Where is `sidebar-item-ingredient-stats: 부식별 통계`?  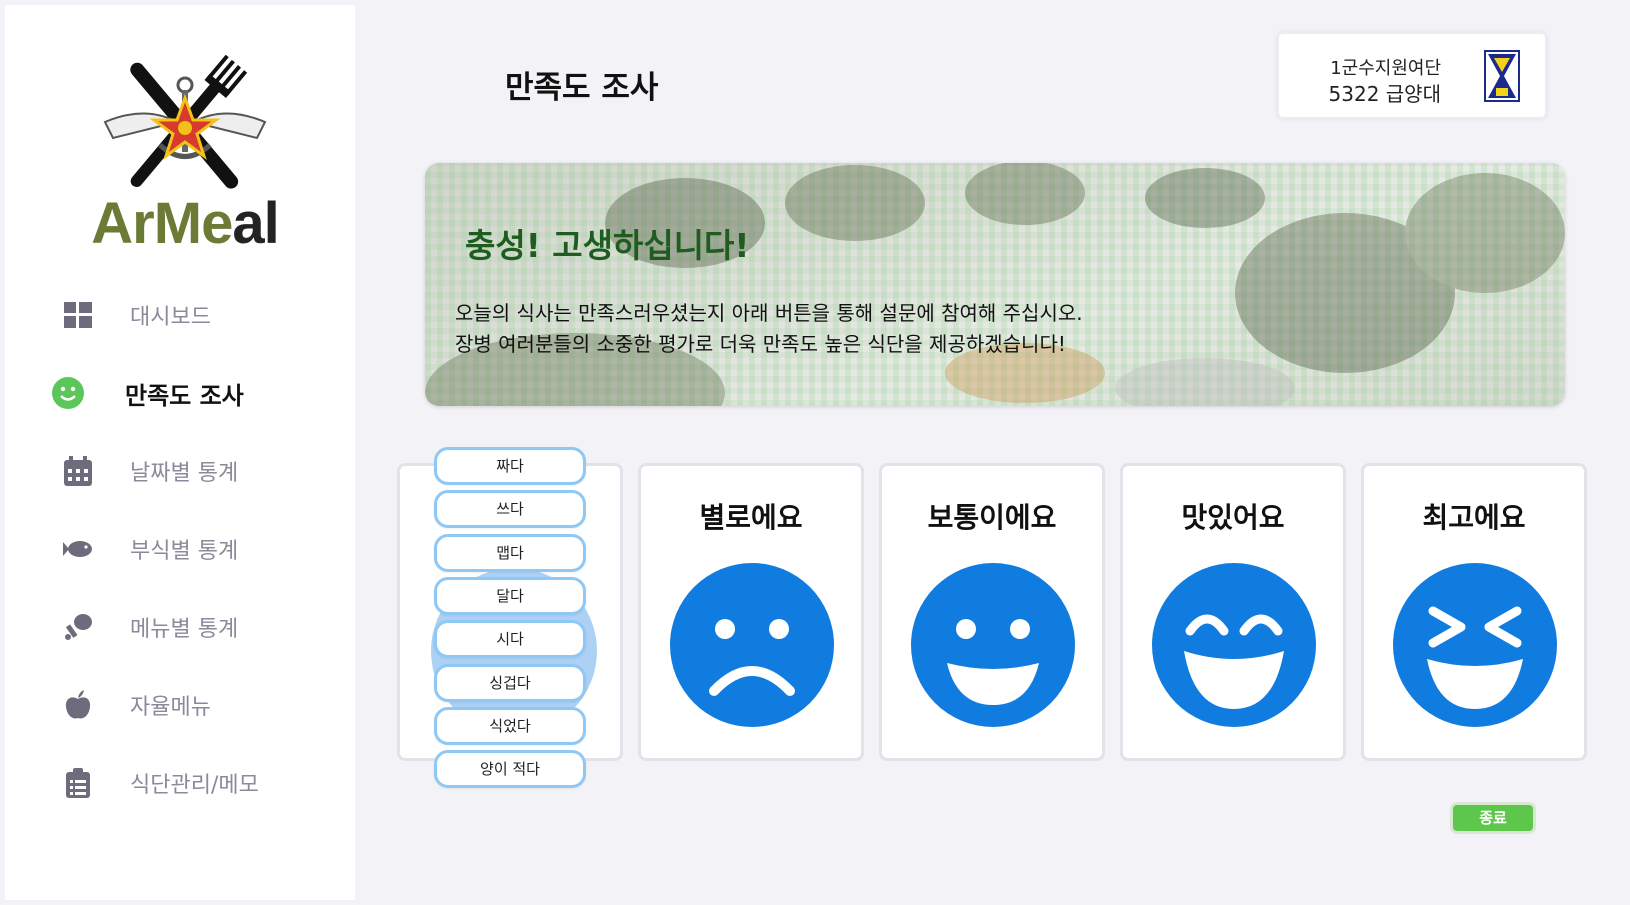
sidebar-item-ingredient-stats: 부식별 통계 is located at coordinates (180, 549).